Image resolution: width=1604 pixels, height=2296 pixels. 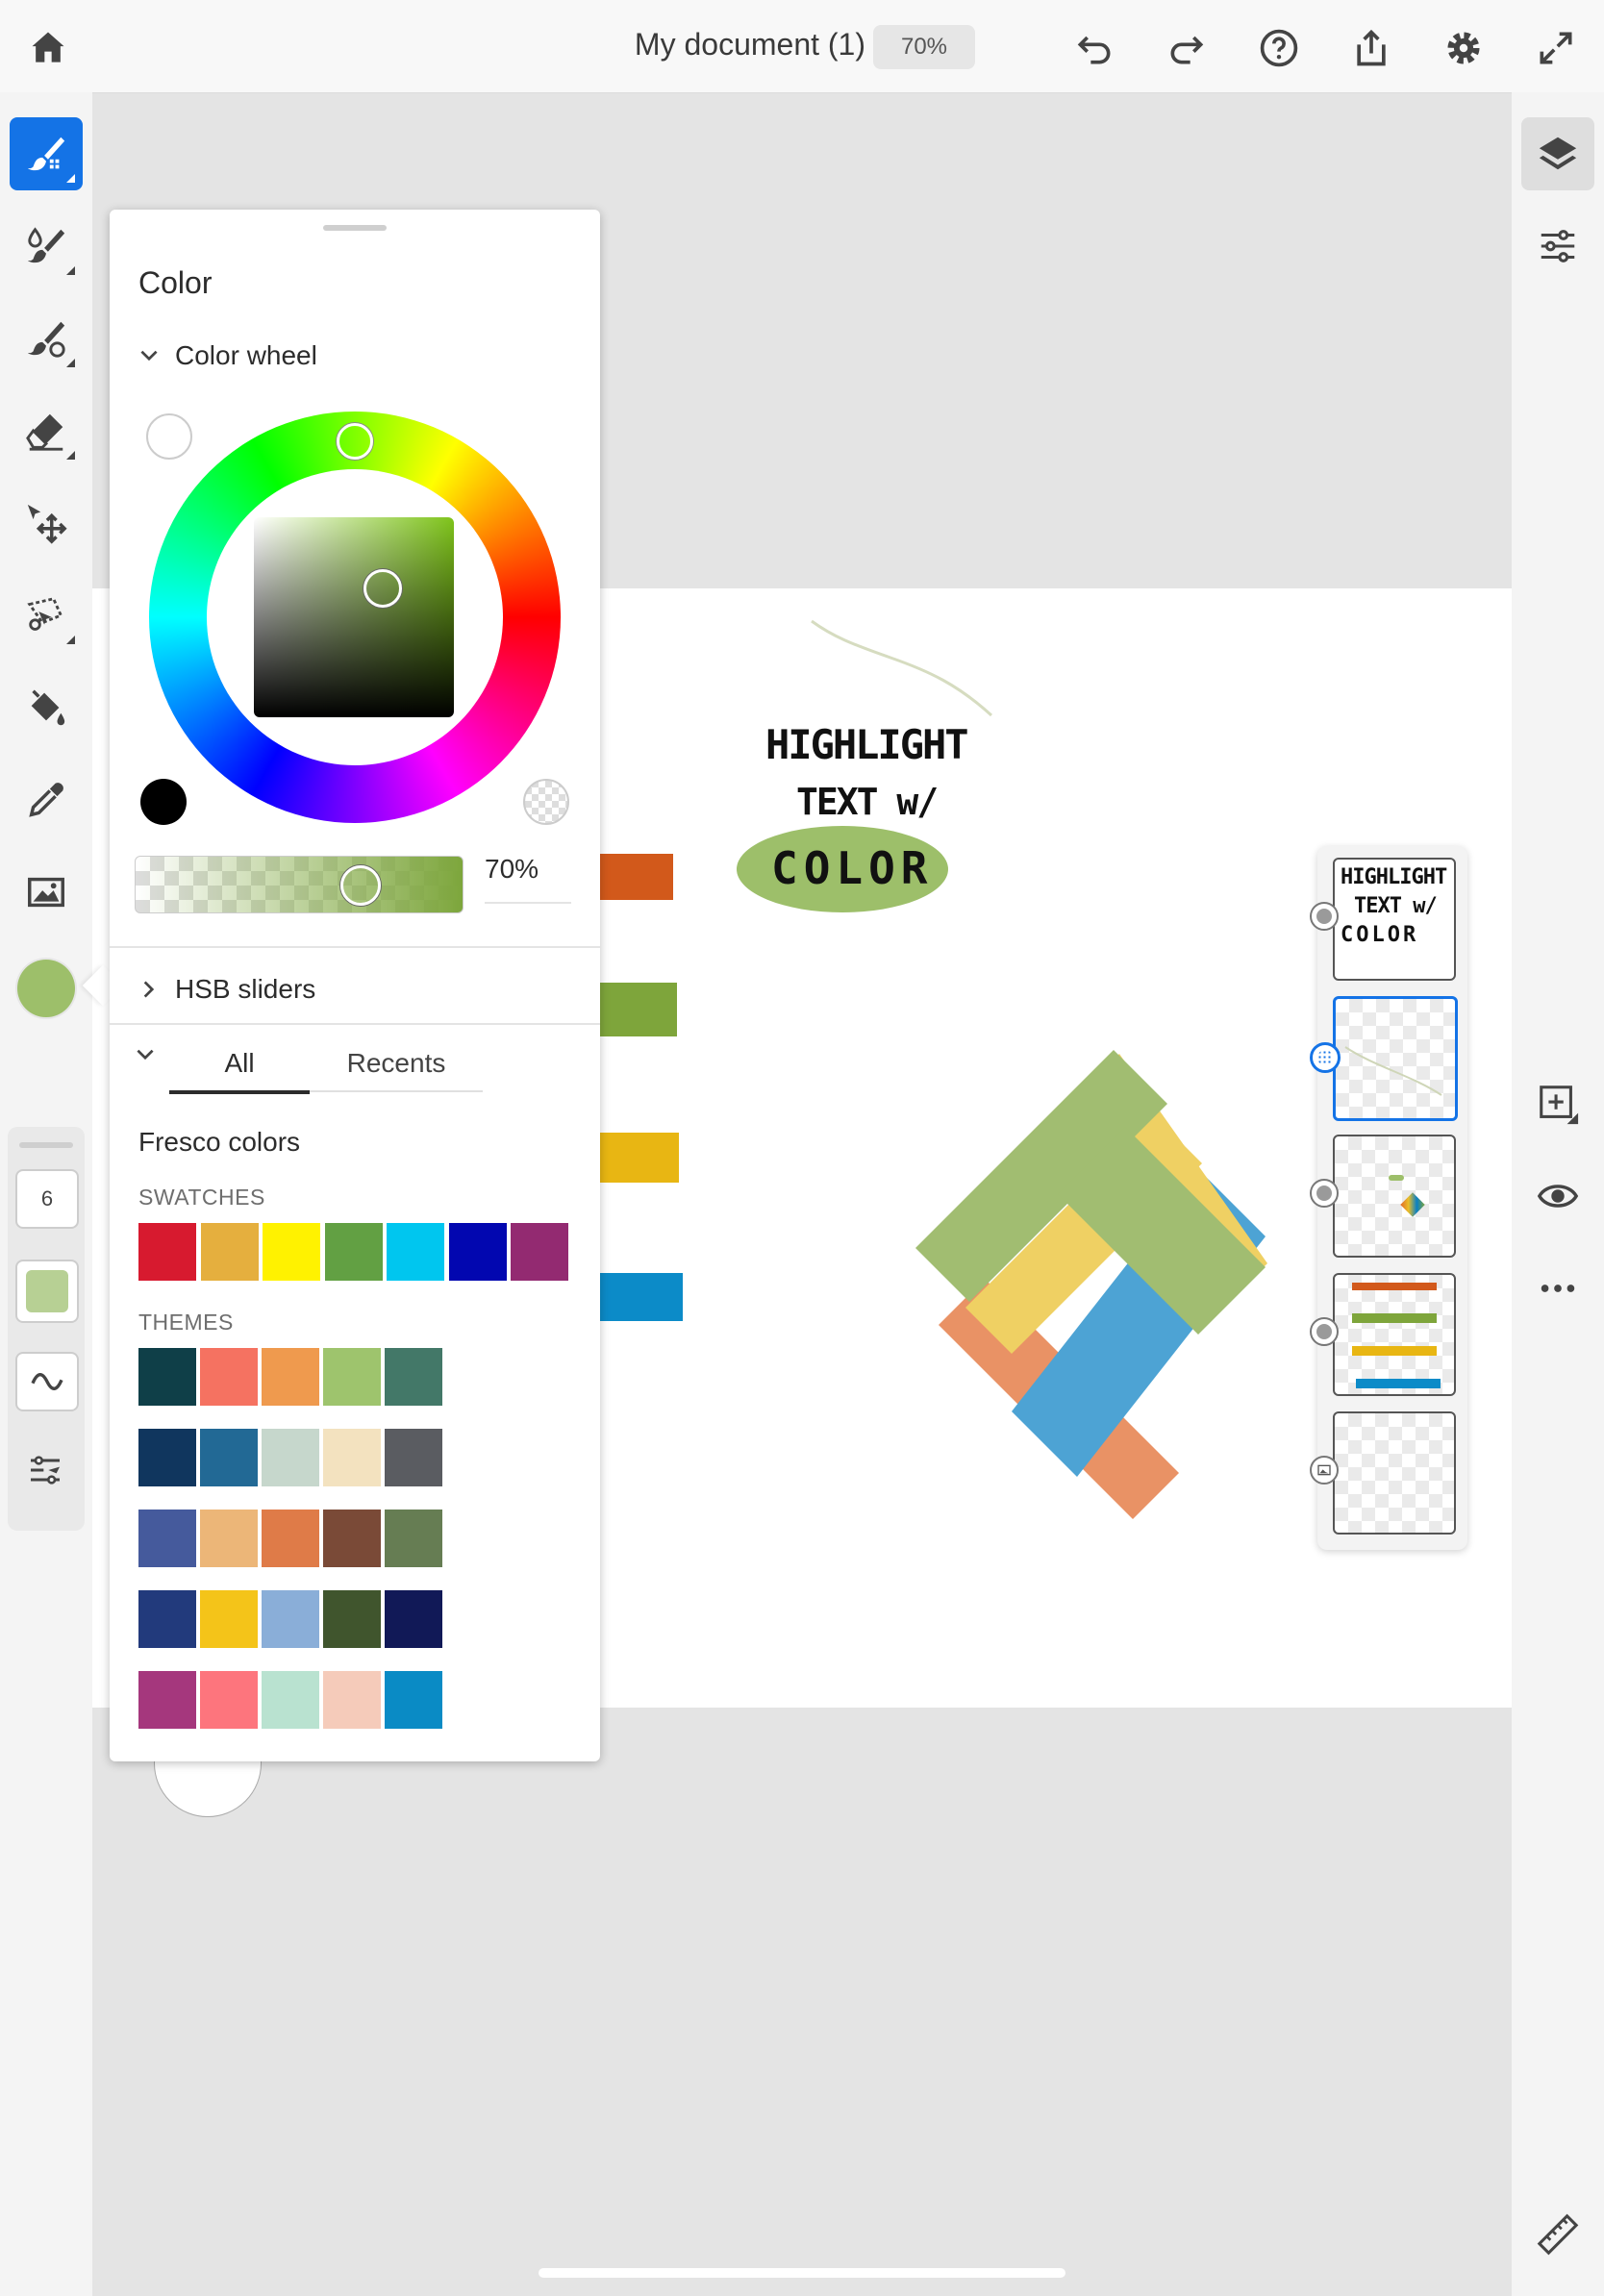 I want to click on eraser-tool, so click(x=46, y=430).